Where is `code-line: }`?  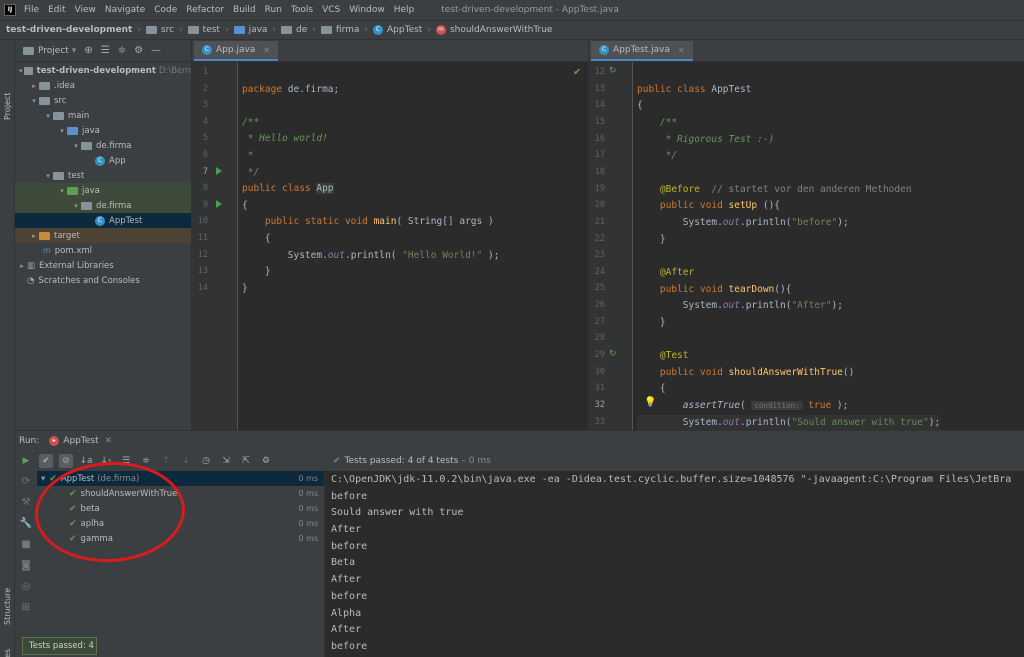
code-line: } is located at coordinates (370, 289).